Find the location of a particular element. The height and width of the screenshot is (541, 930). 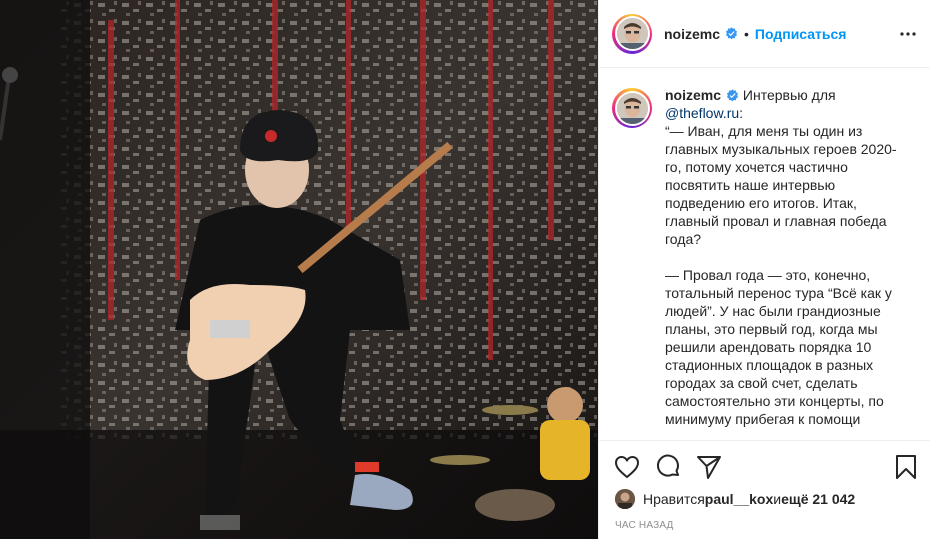

author-avatar is located at coordinates (632, 33).